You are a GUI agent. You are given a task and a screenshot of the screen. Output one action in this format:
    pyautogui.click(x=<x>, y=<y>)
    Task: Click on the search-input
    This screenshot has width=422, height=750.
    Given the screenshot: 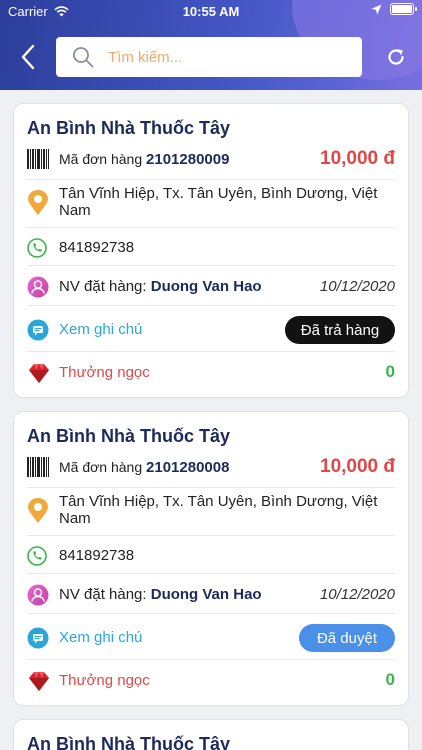 What is the action you would take?
    pyautogui.click(x=223, y=57)
    